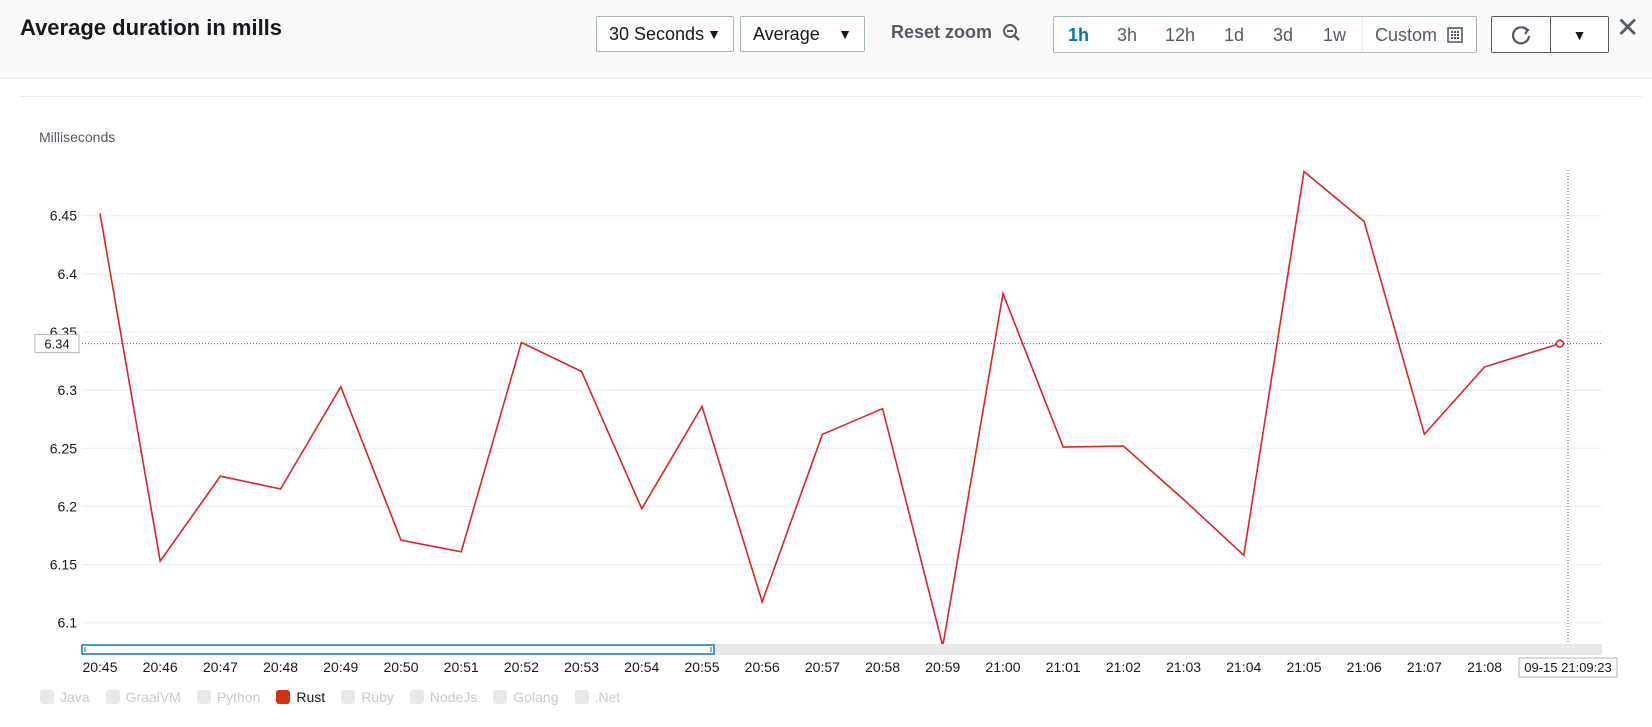 The width and height of the screenshot is (1652, 727). I want to click on legend-item-graalvm: GraalVM, so click(143, 697).